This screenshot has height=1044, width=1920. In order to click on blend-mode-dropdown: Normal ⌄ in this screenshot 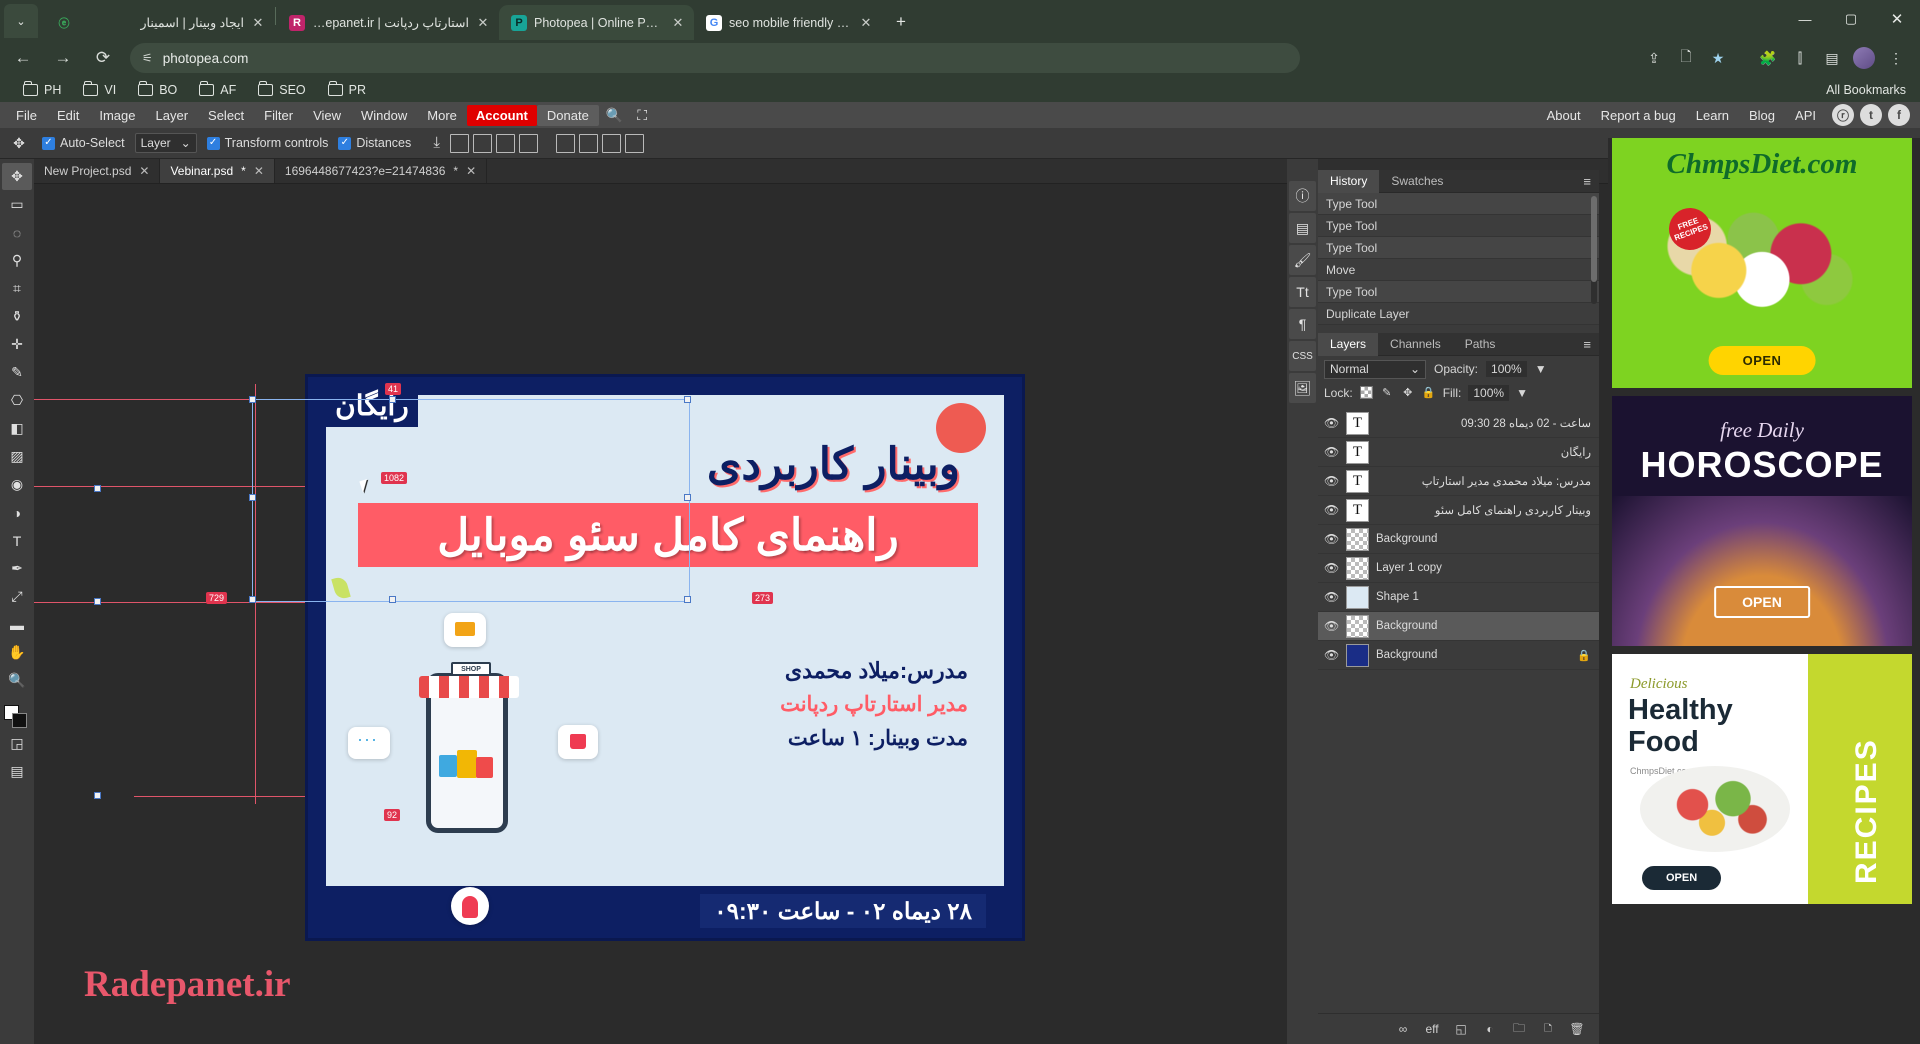, I will do `click(1375, 369)`.